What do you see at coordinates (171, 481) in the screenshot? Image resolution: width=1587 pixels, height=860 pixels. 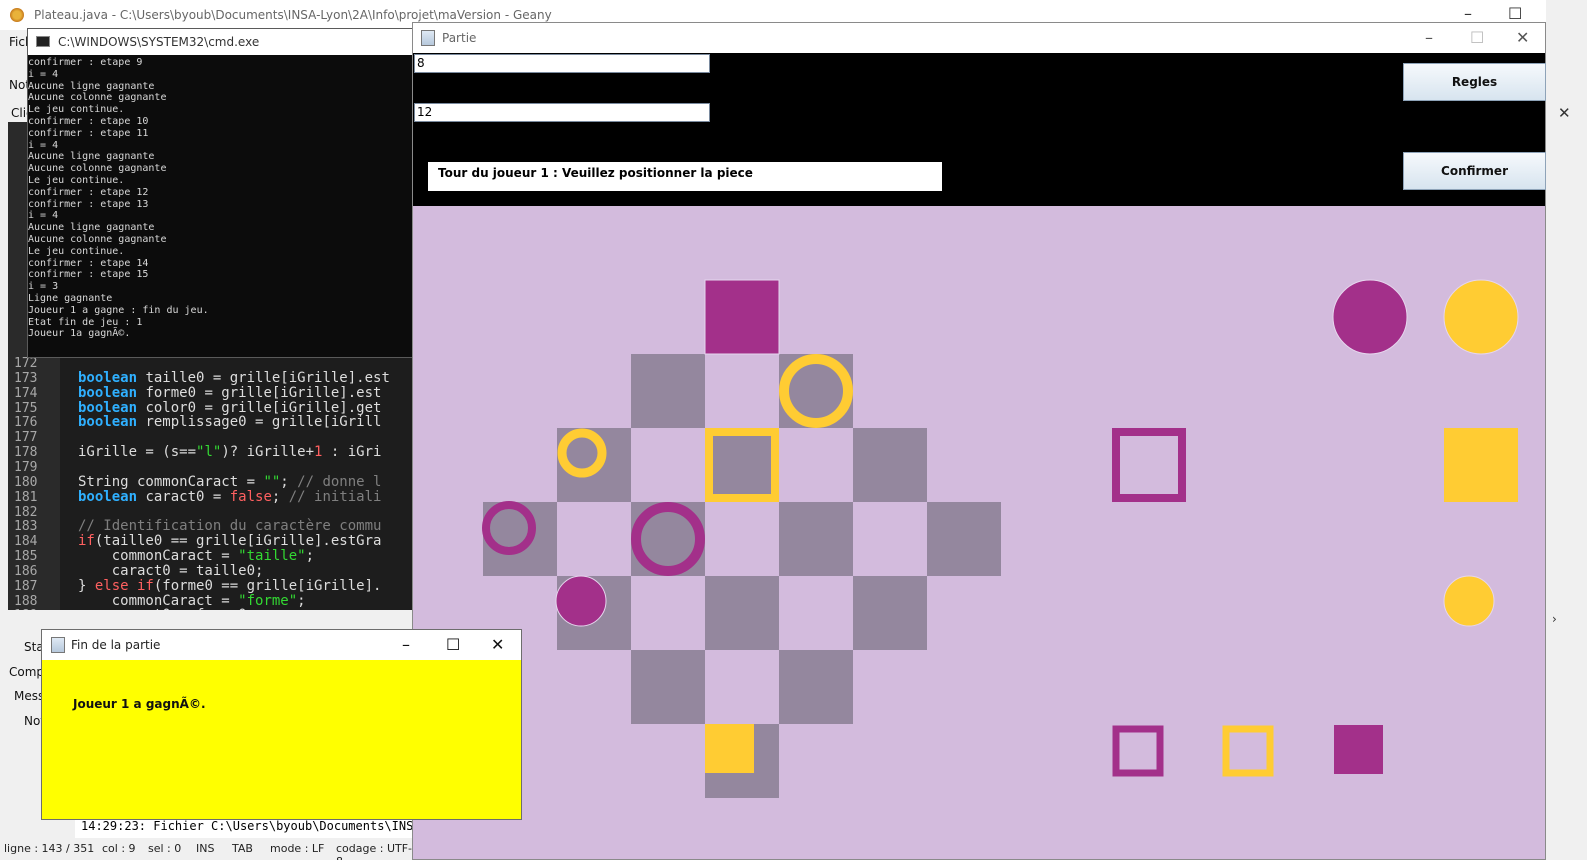 I see `code-token: String commonCaract =` at bounding box center [171, 481].